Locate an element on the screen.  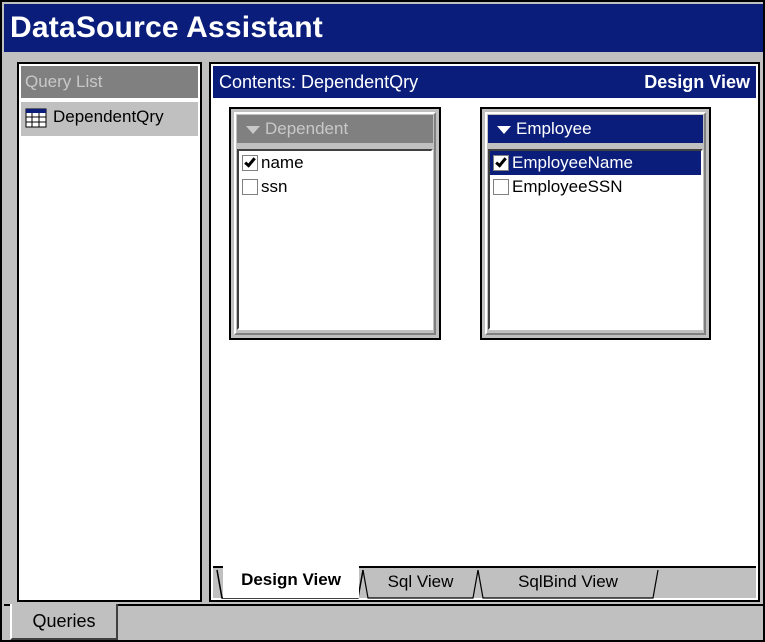
tab-design-view: Design View is located at coordinates (291, 582).